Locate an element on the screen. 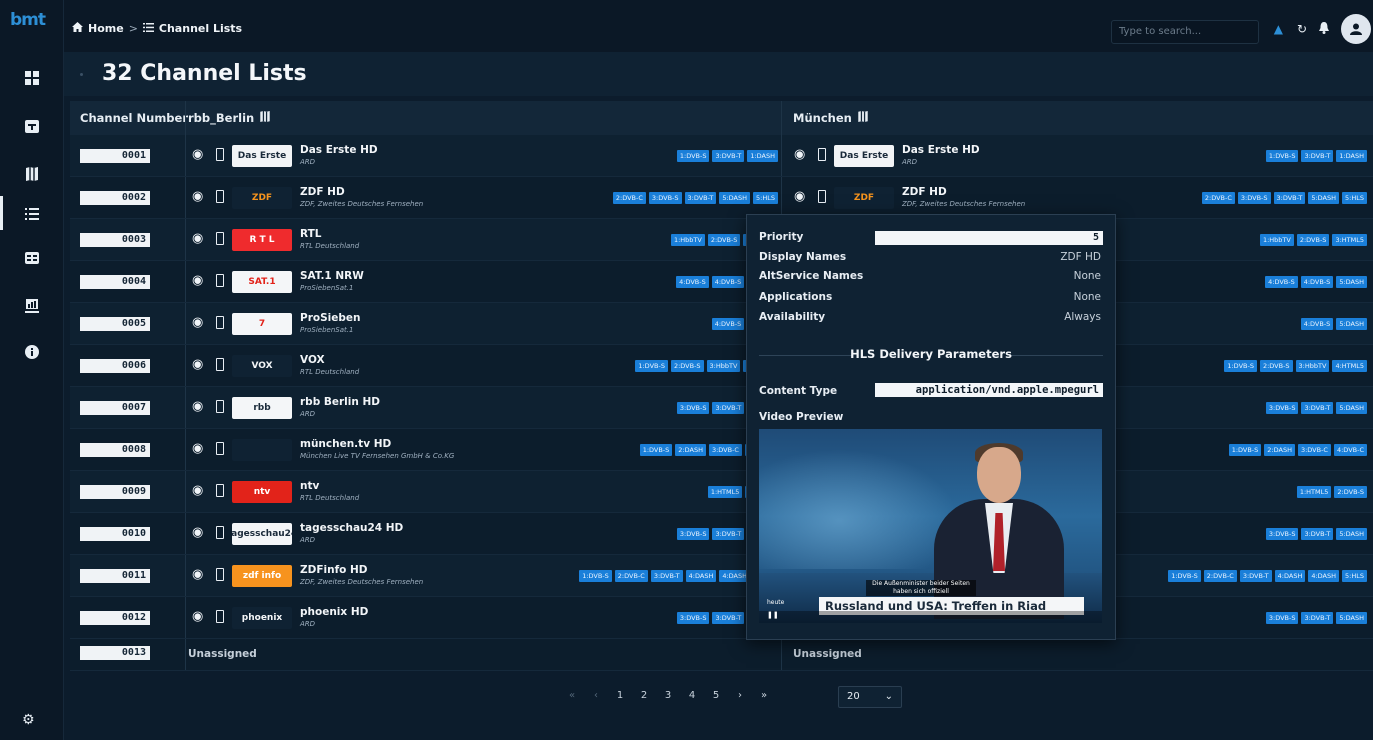 This screenshot has width=1373, height=740. delivery-tag: 1:DASH is located at coordinates (1351, 156).